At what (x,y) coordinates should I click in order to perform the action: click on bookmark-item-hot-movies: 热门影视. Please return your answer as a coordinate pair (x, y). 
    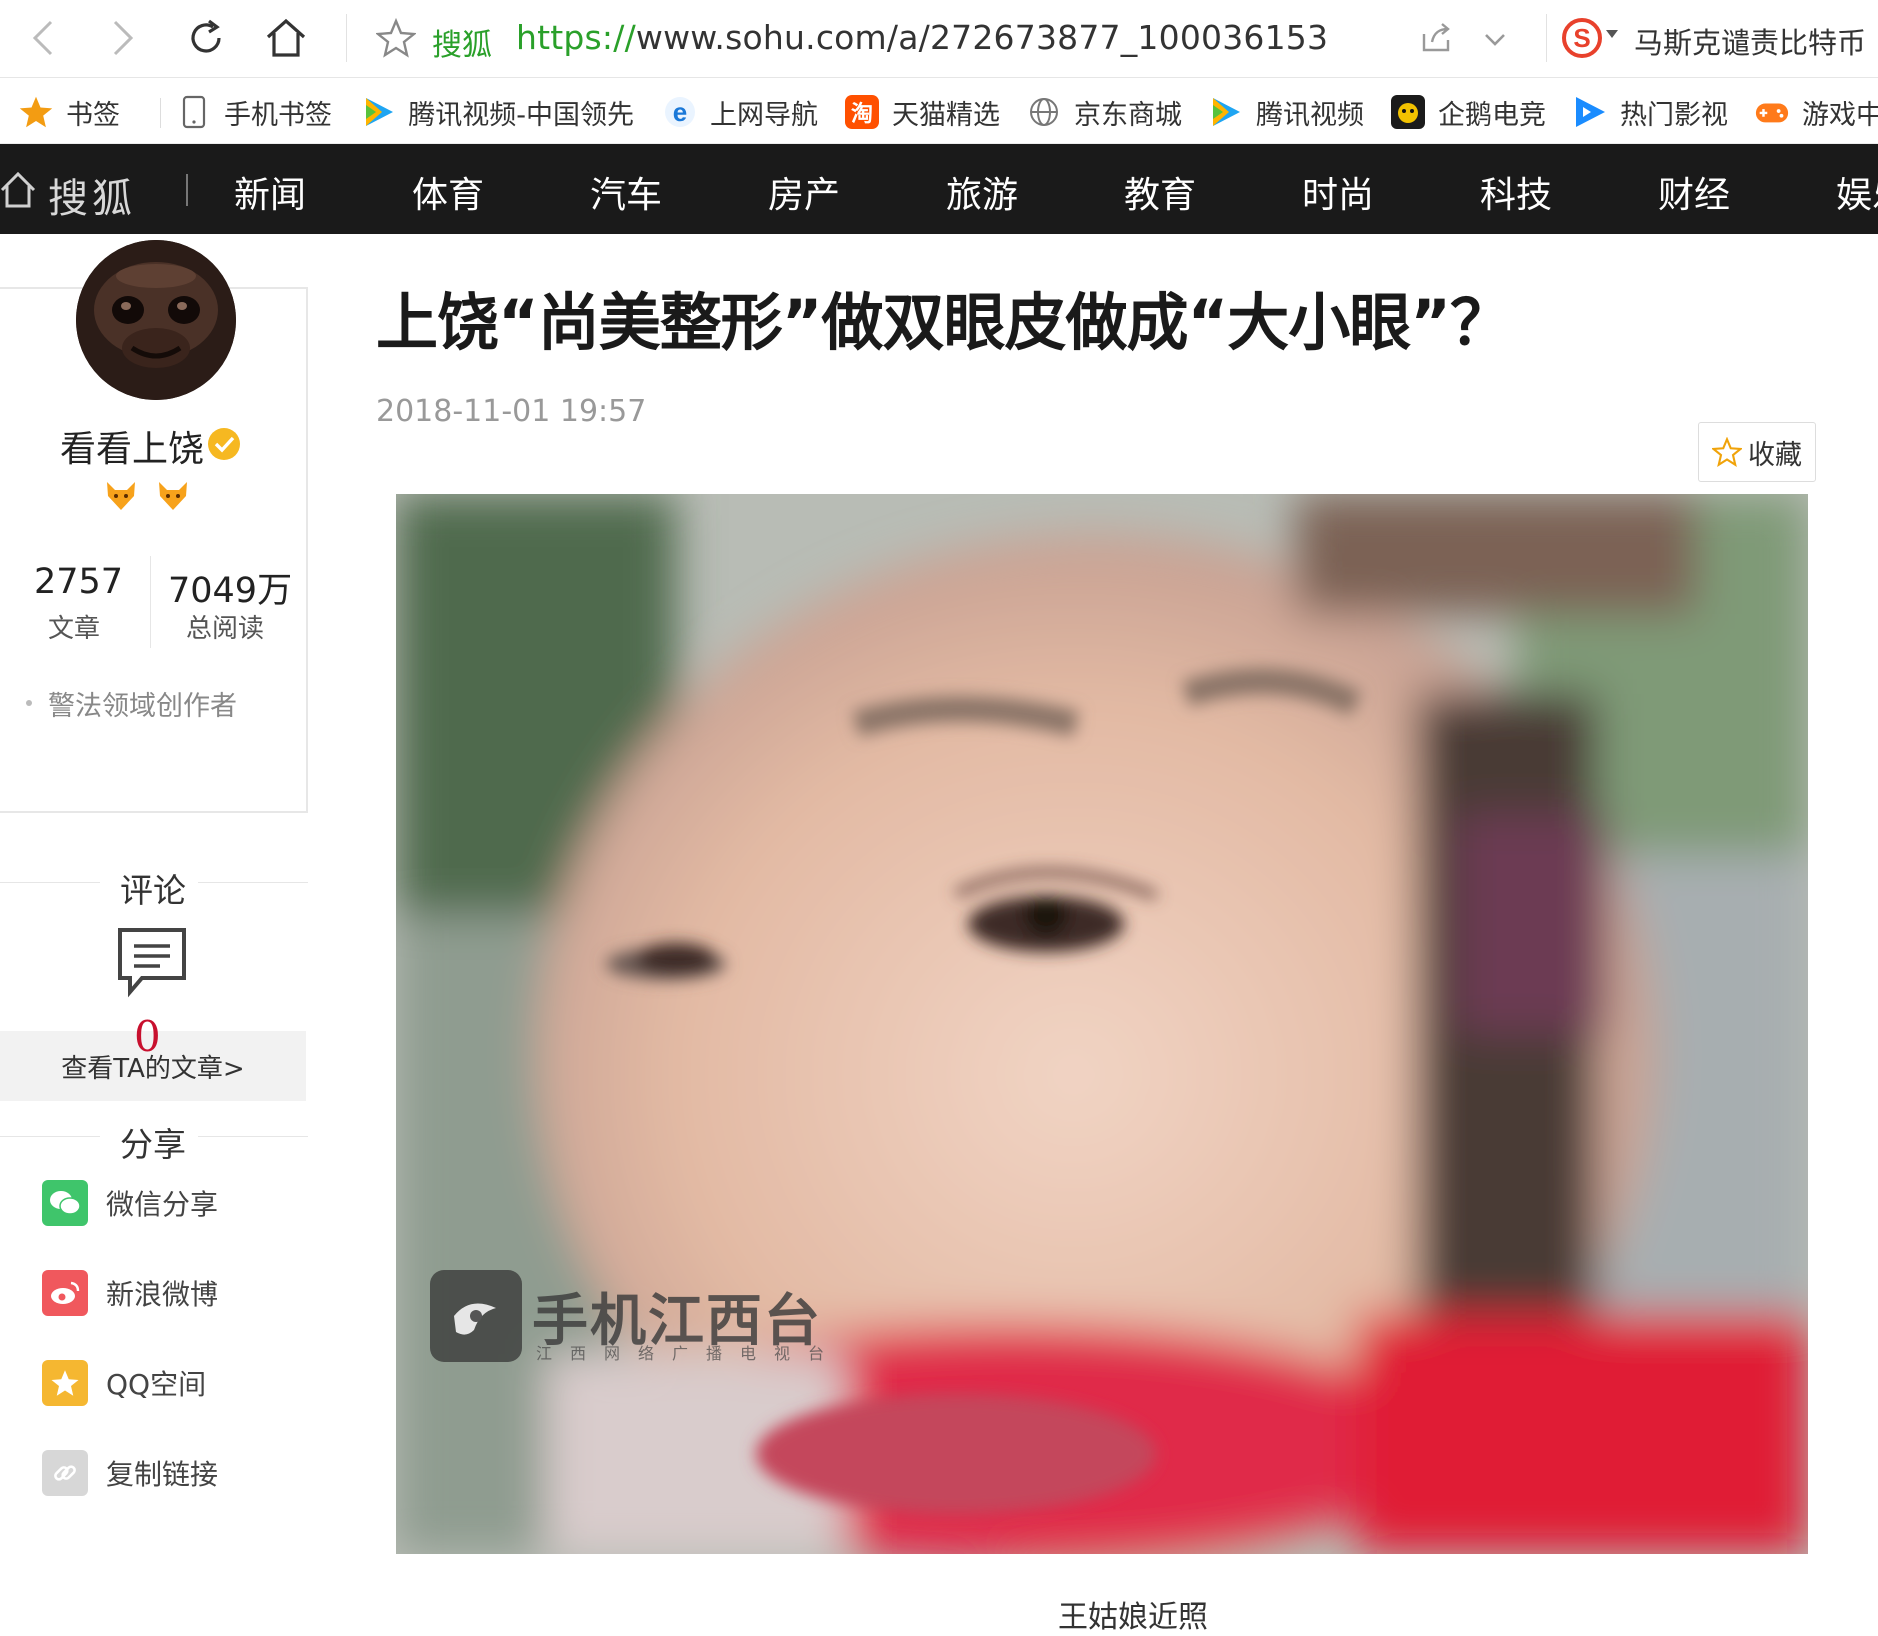
    Looking at the image, I should click on (1650, 112).